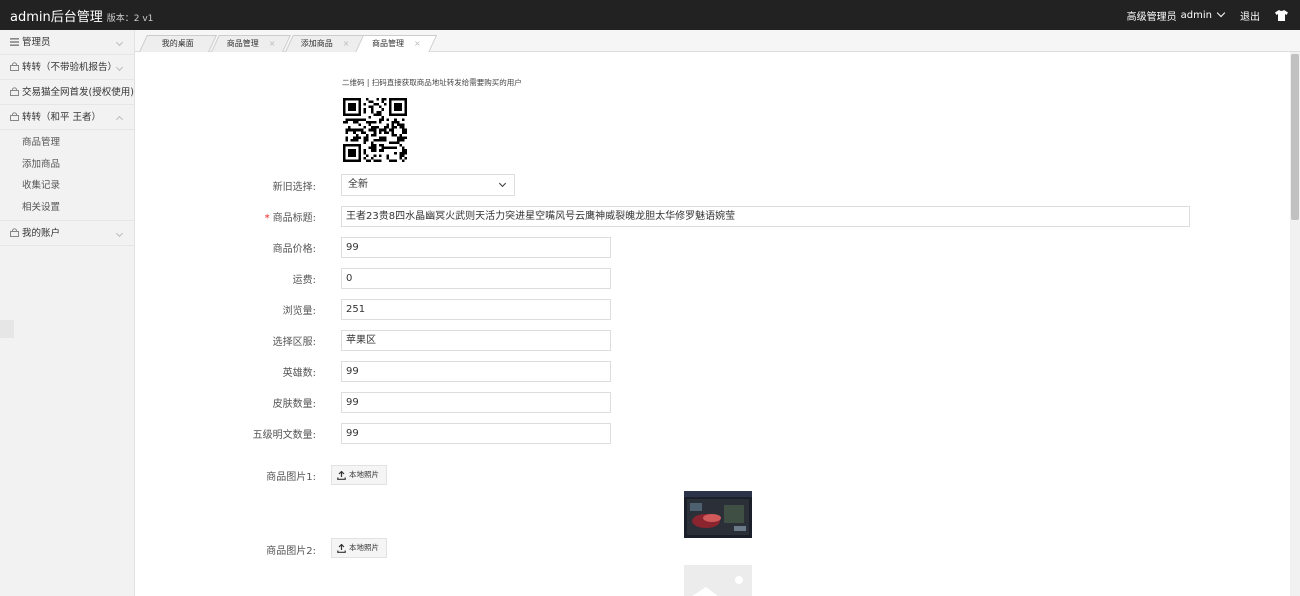 Image resolution: width=1300 pixels, height=596 pixels. What do you see at coordinates (67, 42) in the screenshot?
I see `sidebar-item-admins: 管理员` at bounding box center [67, 42].